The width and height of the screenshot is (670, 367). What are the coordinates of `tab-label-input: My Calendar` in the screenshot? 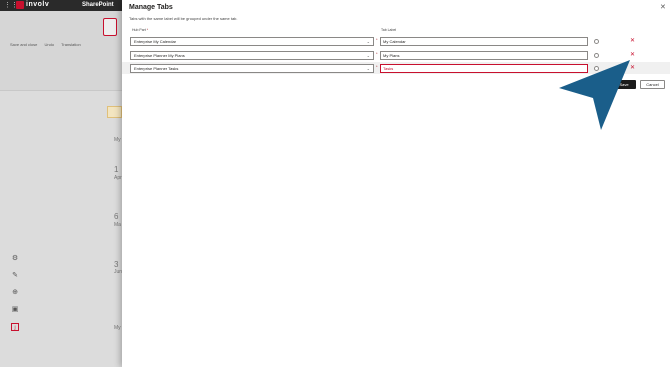 It's located at (484, 41).